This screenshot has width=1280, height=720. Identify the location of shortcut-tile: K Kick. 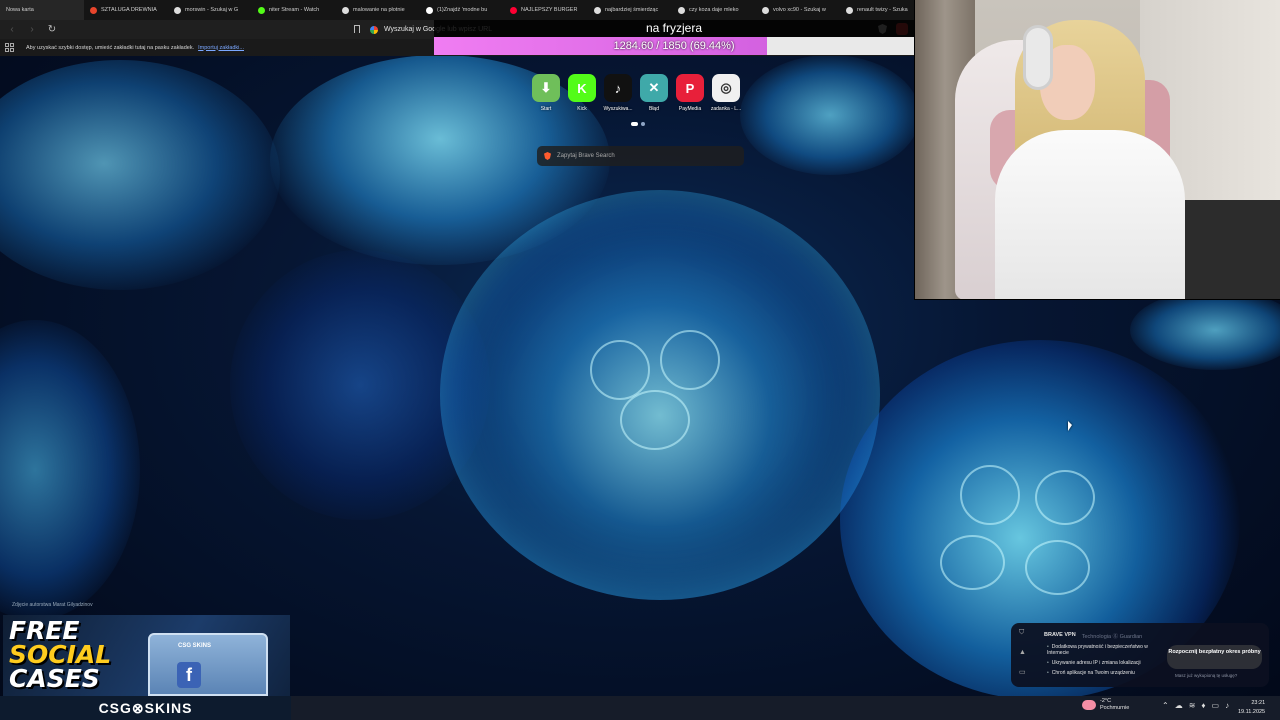
(582, 93).